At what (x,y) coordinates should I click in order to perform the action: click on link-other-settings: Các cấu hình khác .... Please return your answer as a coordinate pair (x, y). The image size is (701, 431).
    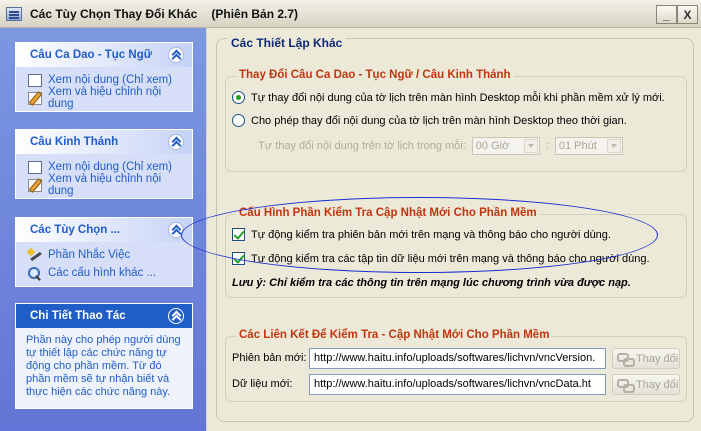
    Looking at the image, I should click on (106, 273).